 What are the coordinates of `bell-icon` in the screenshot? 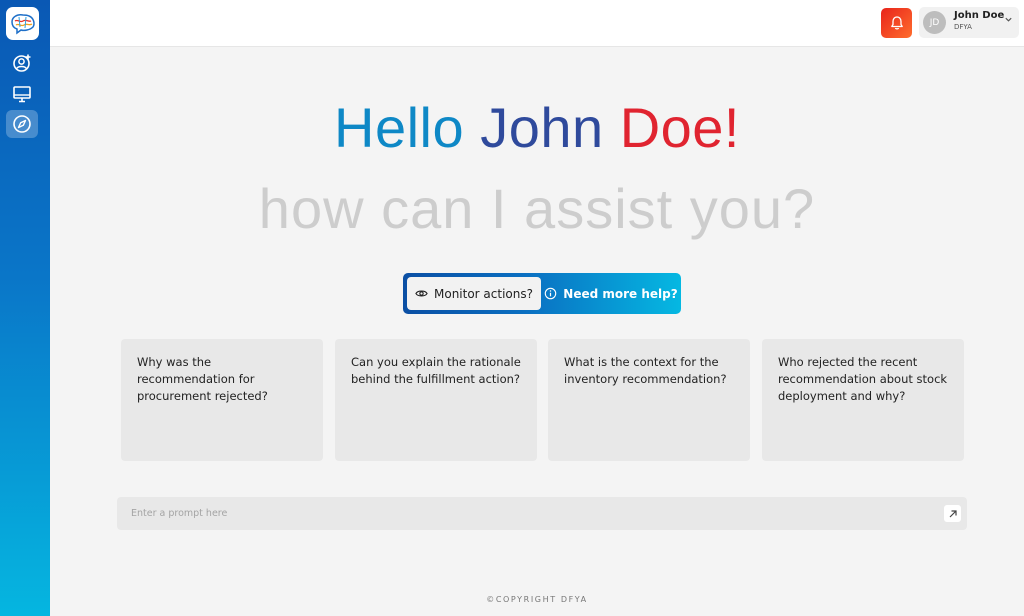 It's located at (896, 23).